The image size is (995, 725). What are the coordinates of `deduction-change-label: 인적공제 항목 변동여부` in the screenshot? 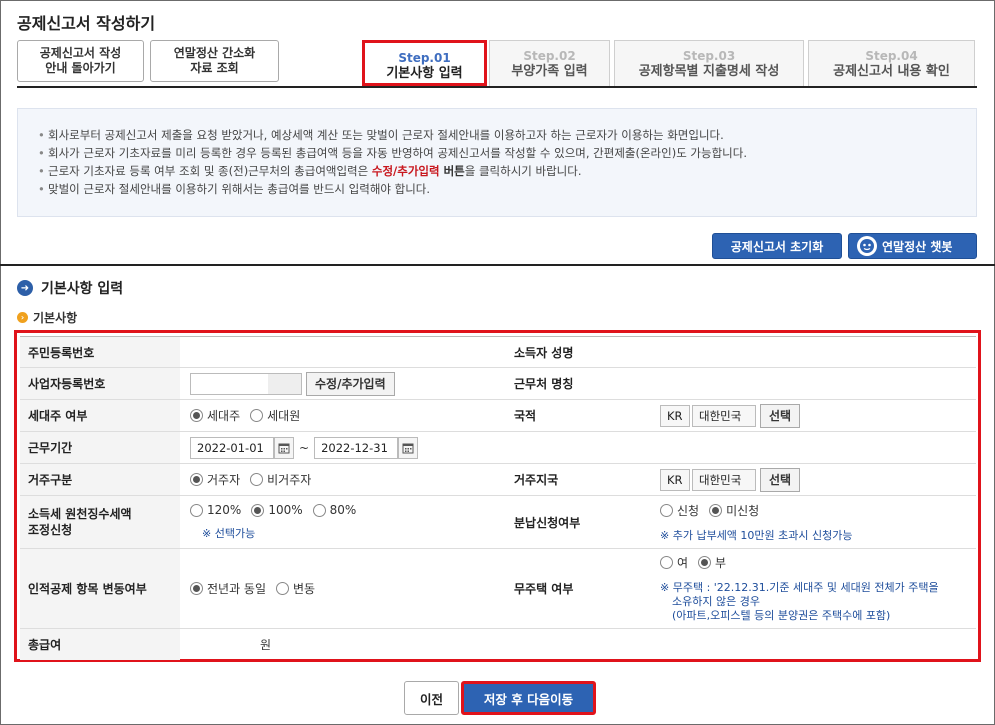 It's located at (100, 588).